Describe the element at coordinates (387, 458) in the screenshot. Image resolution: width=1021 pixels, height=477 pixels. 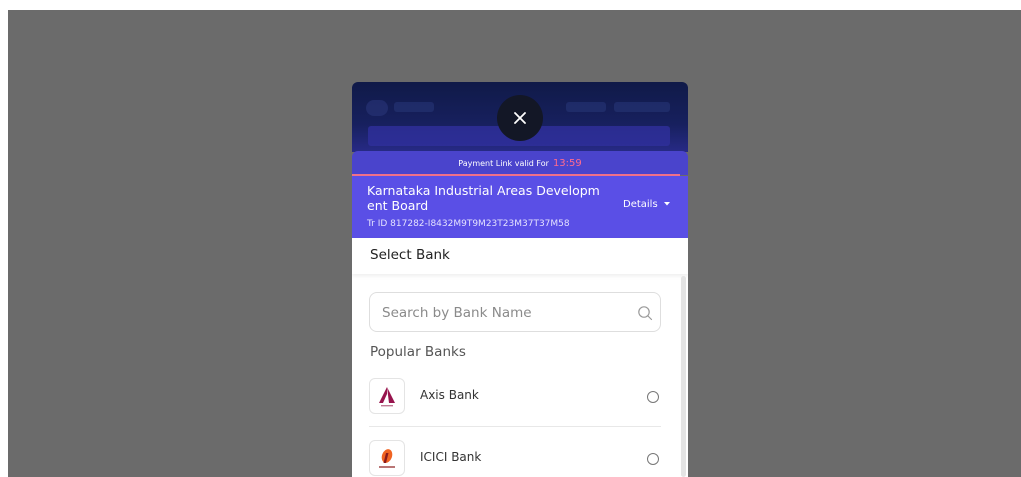
I see `icici-bank-logo` at that location.